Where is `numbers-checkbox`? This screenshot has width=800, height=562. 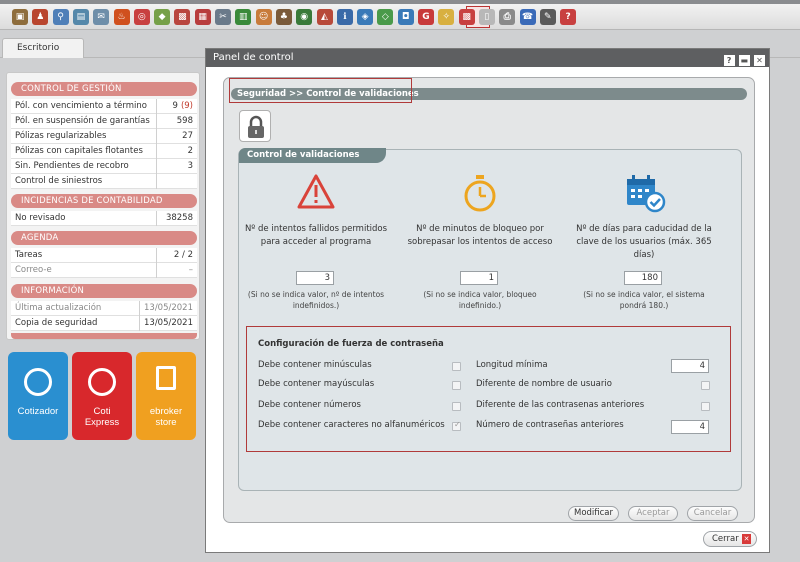 numbers-checkbox is located at coordinates (456, 406).